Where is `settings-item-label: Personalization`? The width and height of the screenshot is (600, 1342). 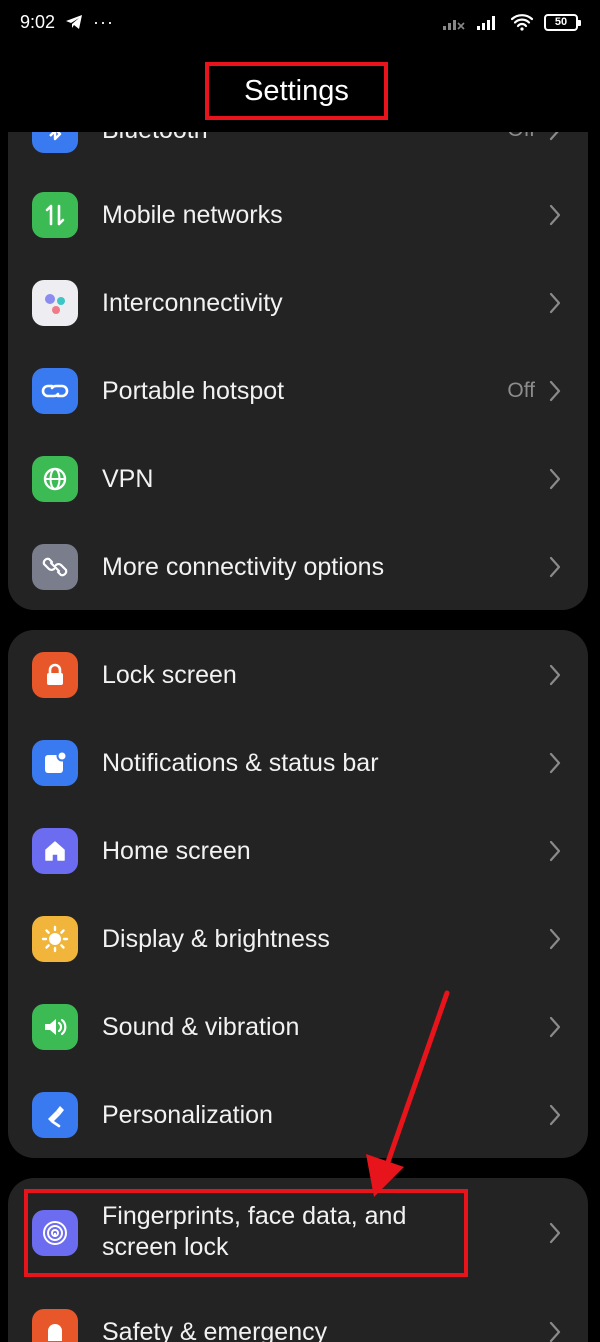 settings-item-label: Personalization is located at coordinates (187, 1114).